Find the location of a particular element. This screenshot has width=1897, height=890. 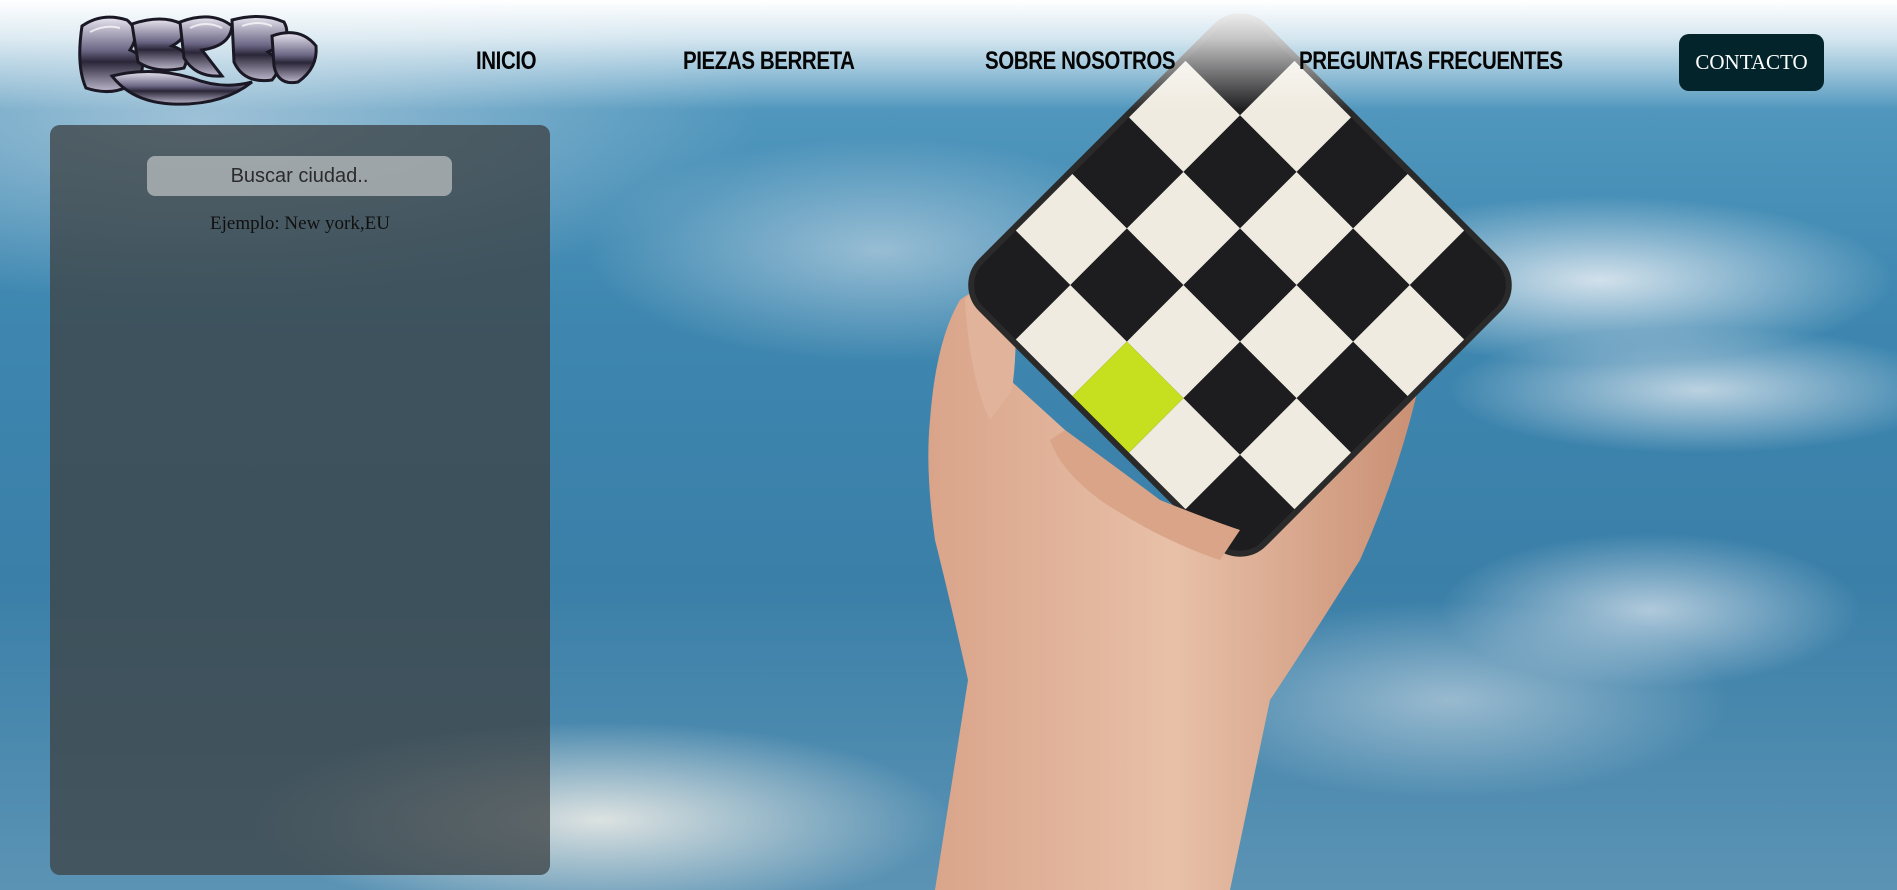

city-search-input is located at coordinates (299, 176).